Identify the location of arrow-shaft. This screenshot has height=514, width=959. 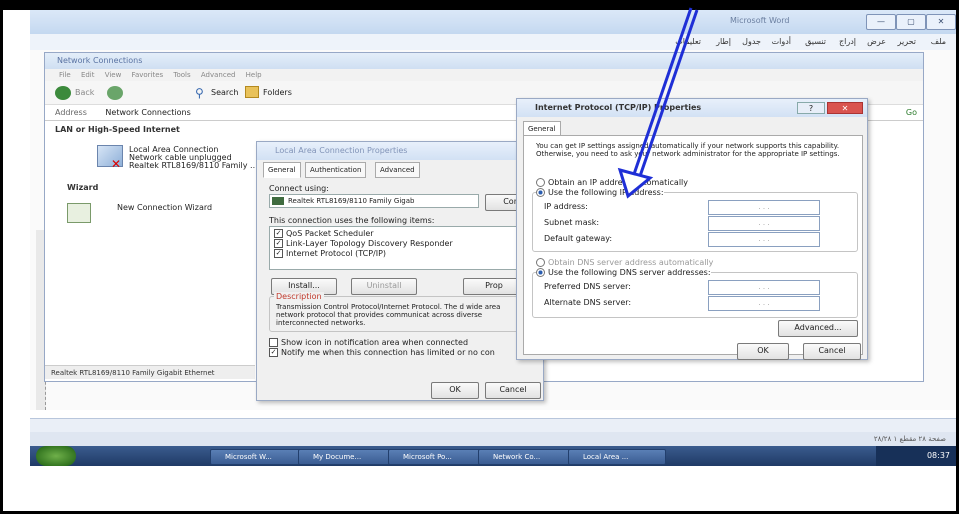
(661, 94).